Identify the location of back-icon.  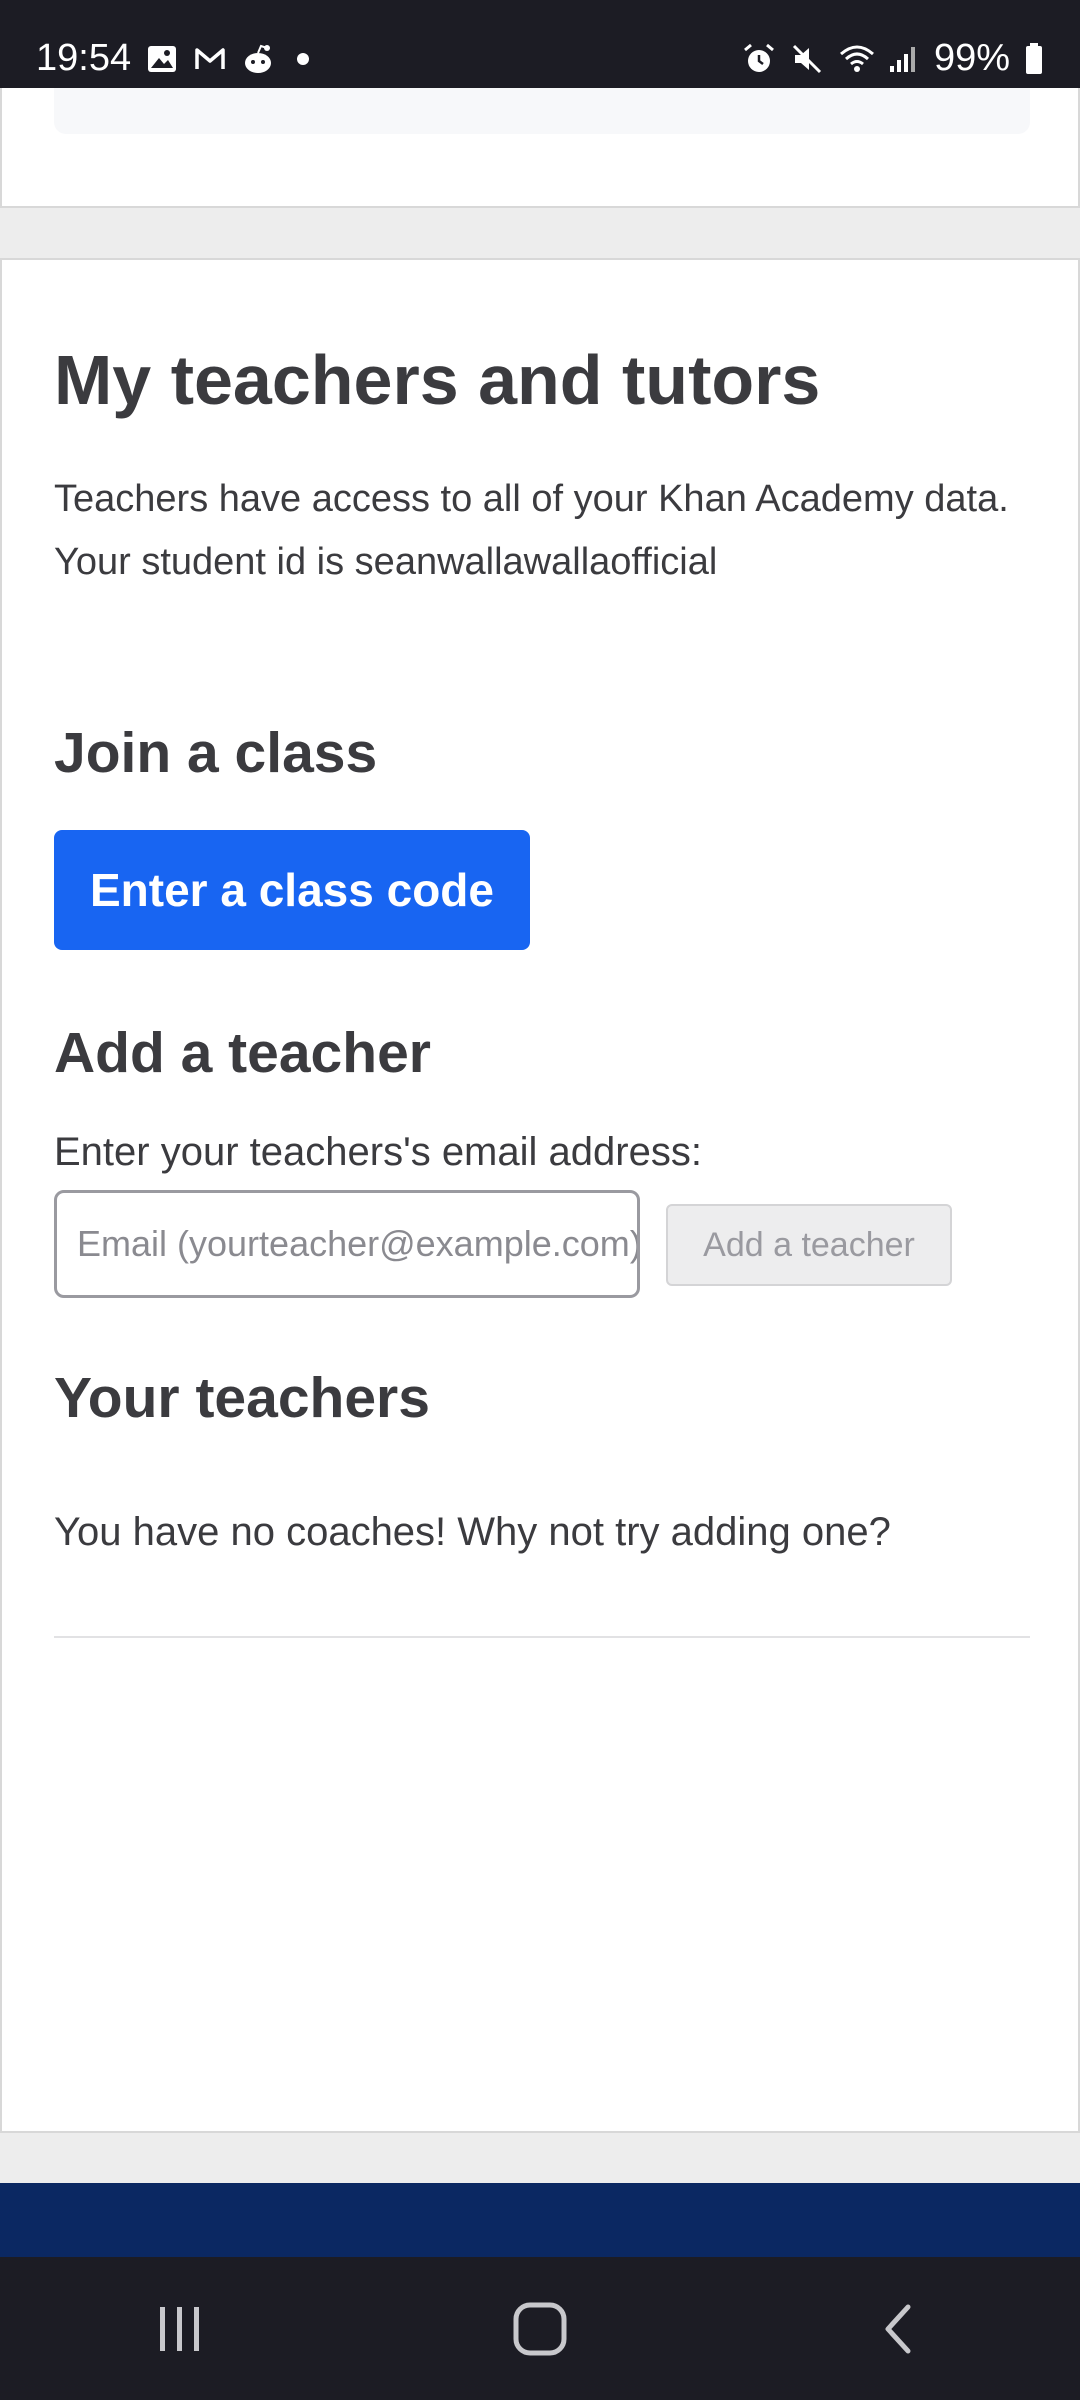
(900, 2329).